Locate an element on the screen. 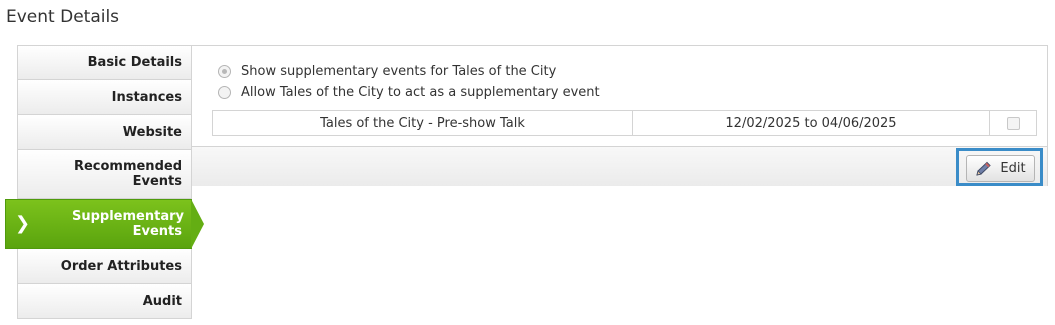 The image size is (1055, 325). sidebar-item-recommended-events: Recommended Events is located at coordinates (104, 174).